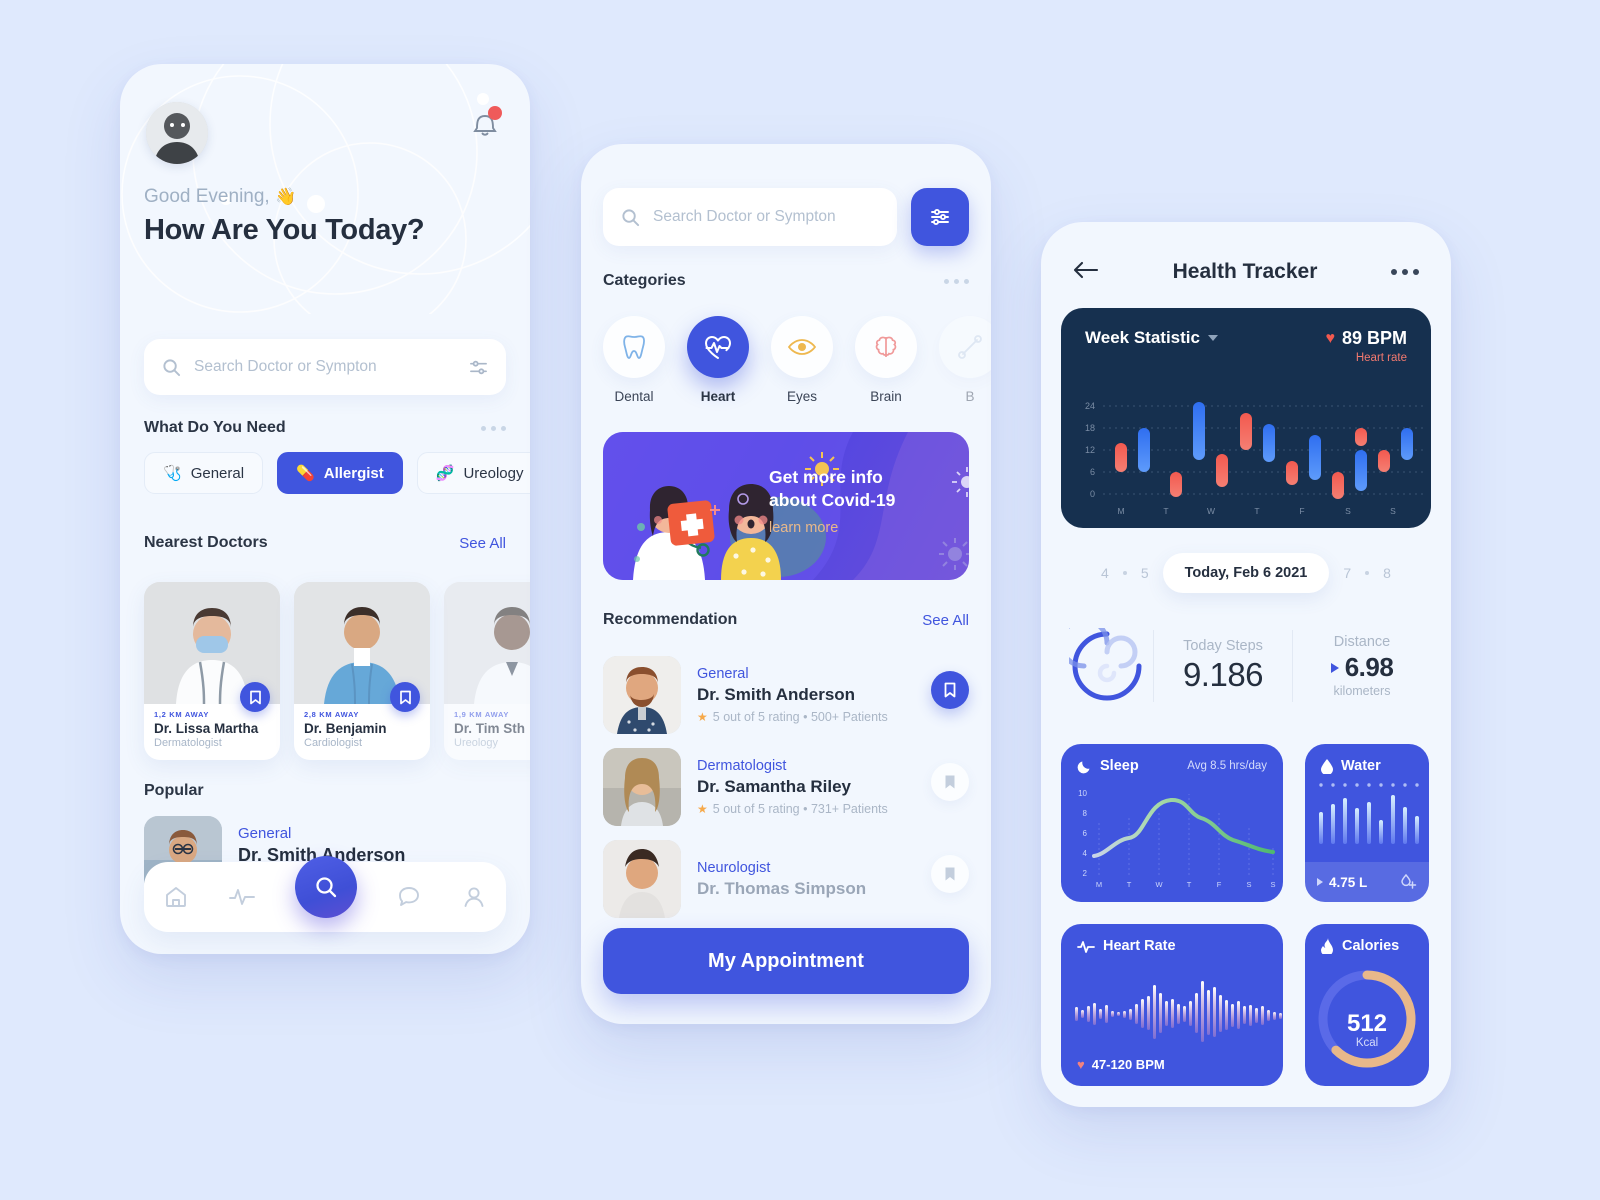  Describe the element at coordinates (325, 791) in the screenshot. I see `popular-header: Popular` at that location.